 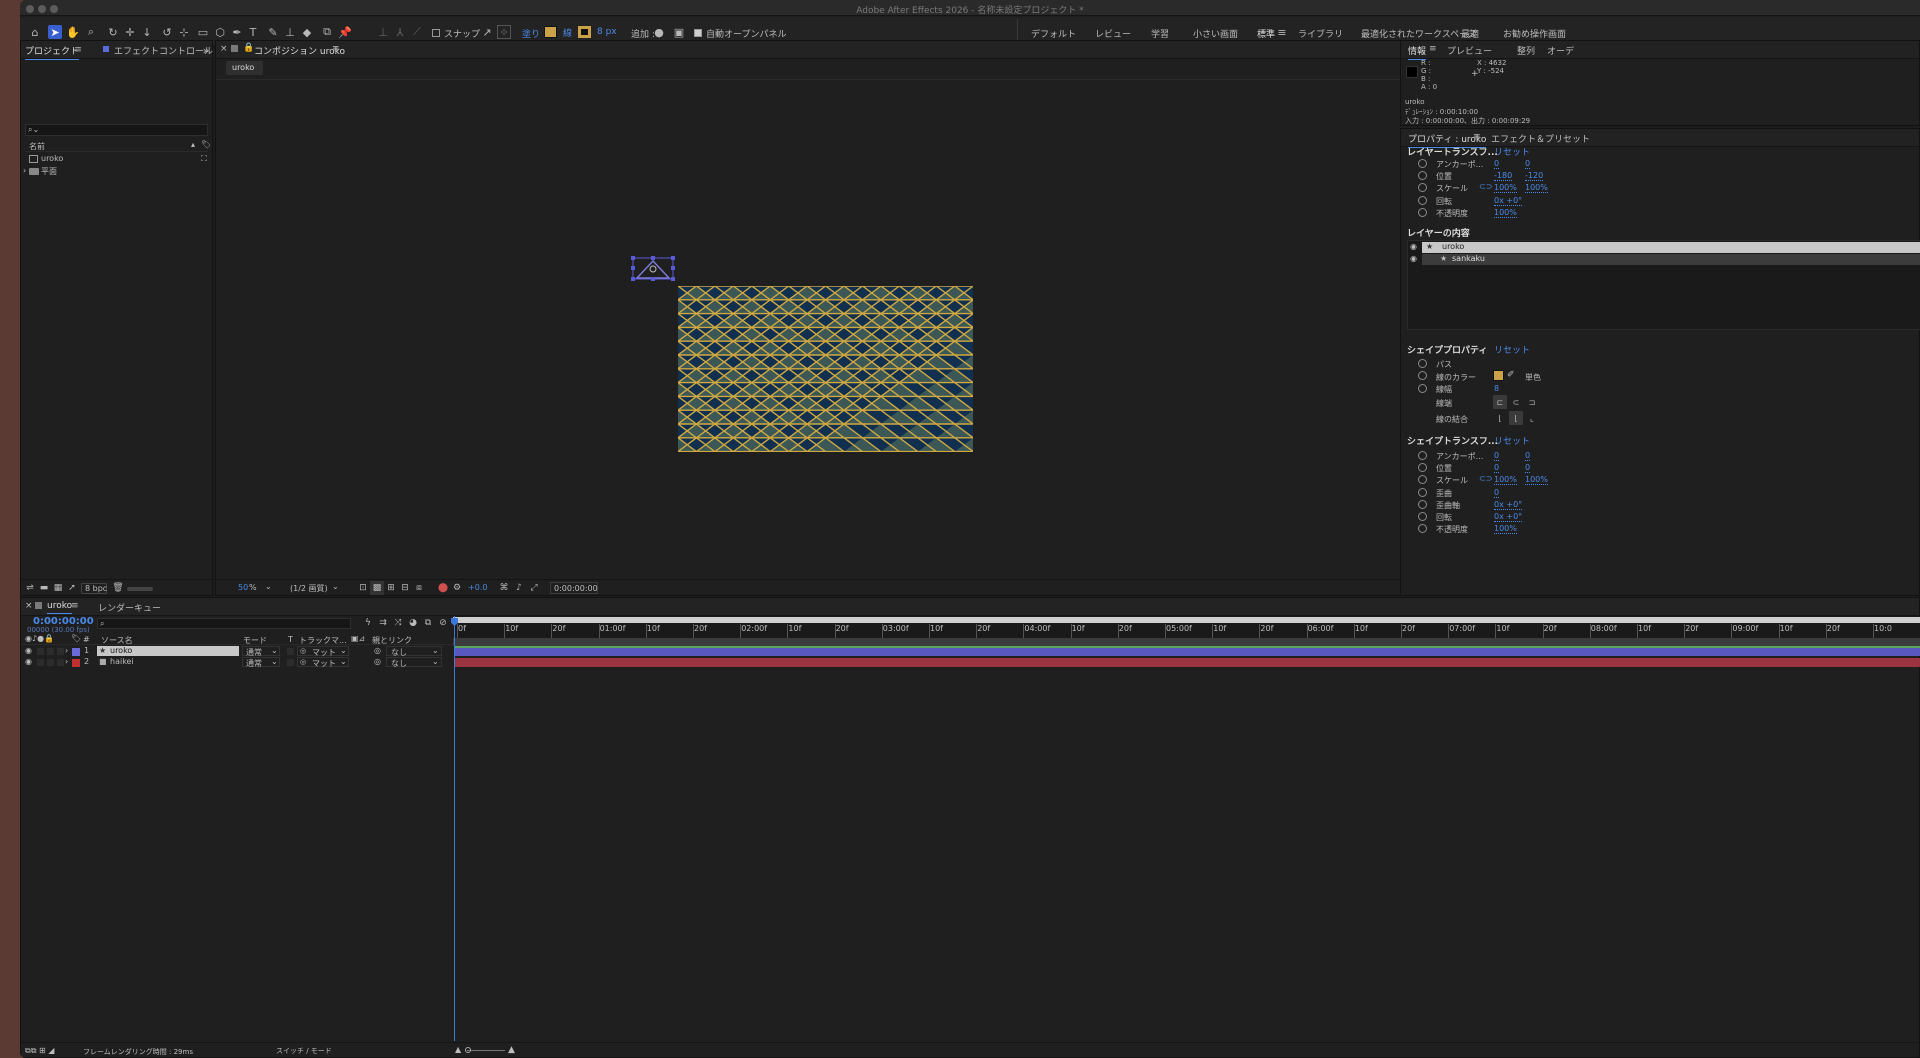 I want to click on add-menu-icon: ●, so click(x=659, y=32).